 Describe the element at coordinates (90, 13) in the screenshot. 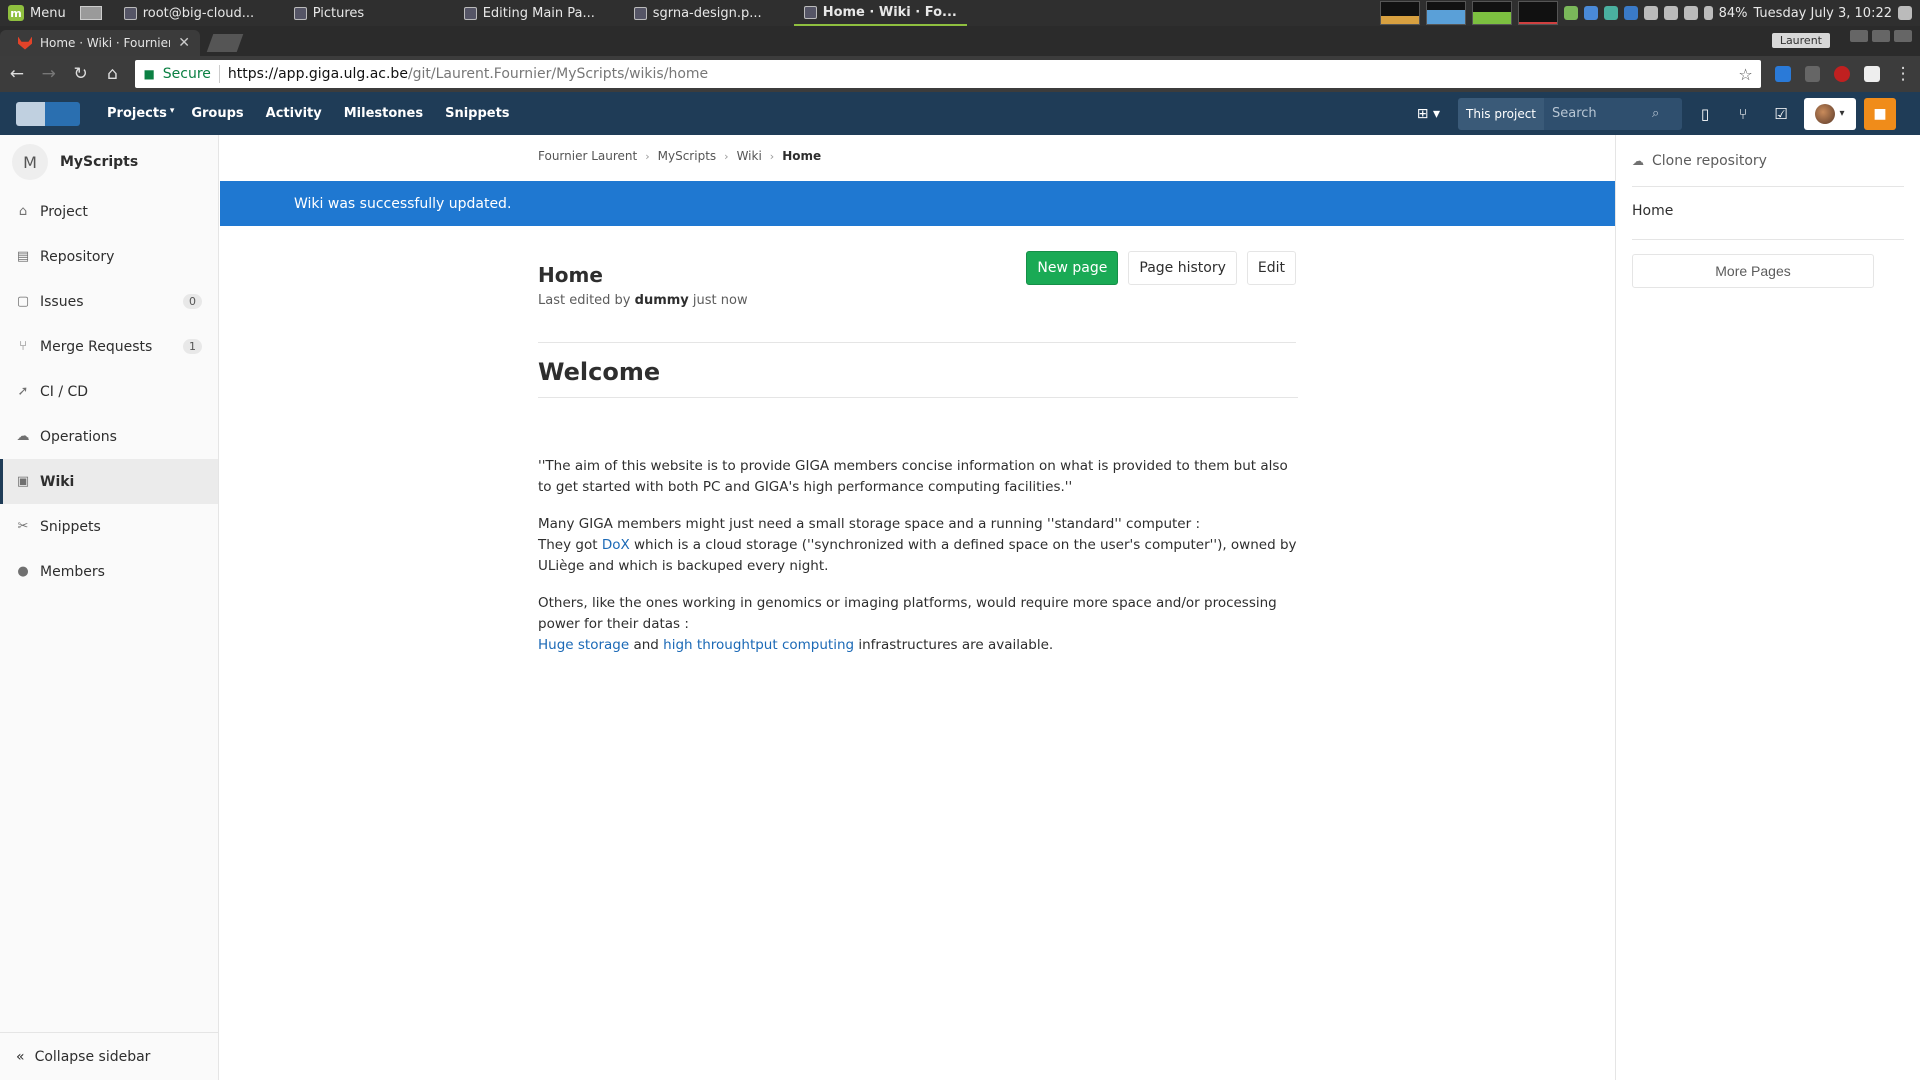

I see `show-desktop-icon` at that location.